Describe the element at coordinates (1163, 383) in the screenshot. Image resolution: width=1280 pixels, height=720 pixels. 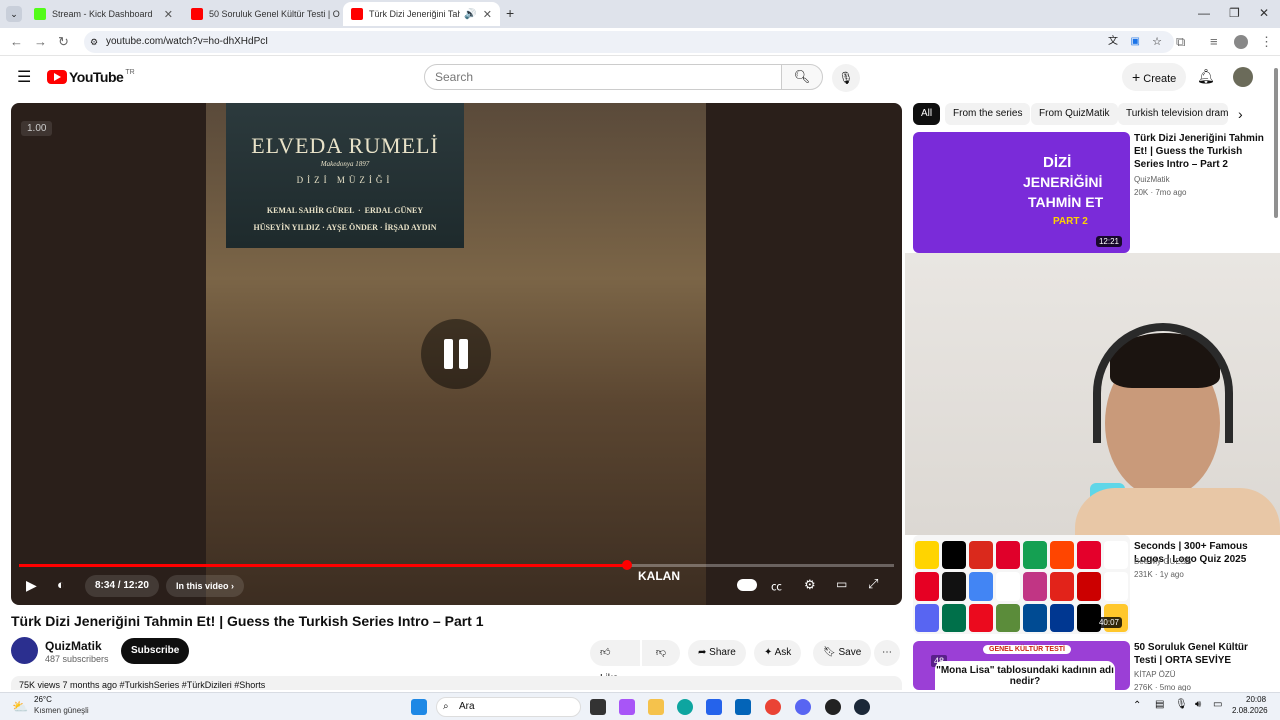
I see `headphones` at that location.